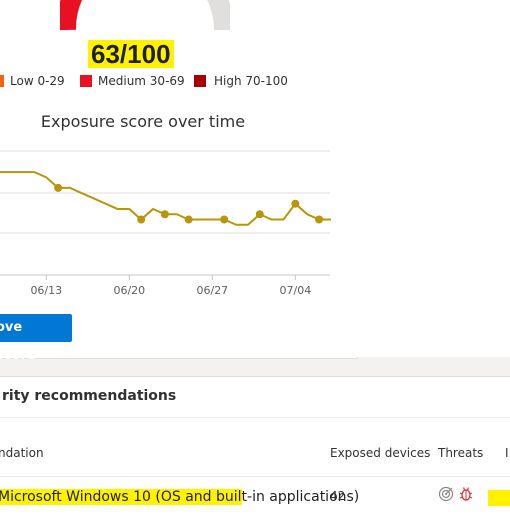 The image size is (510, 517). I want to click on improve-score-label: ove score, so click(18, 341).